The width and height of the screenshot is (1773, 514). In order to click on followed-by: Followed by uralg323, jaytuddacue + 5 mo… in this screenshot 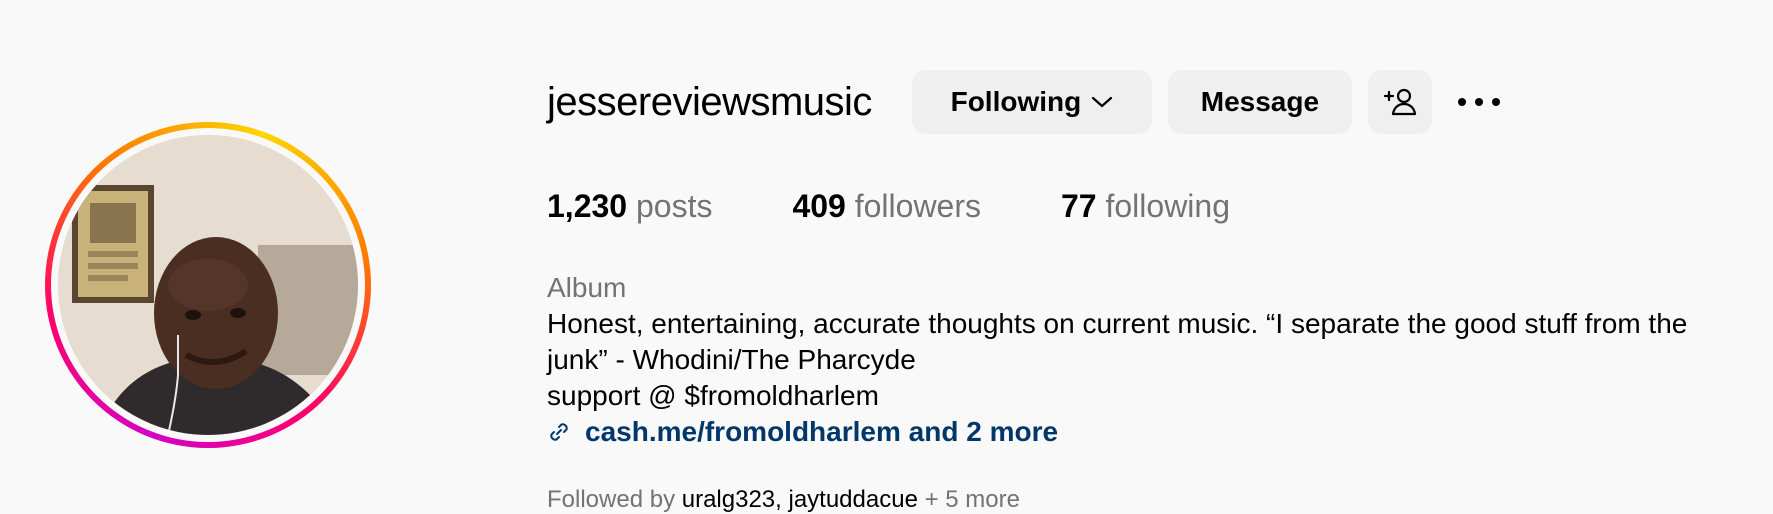, I will do `click(783, 500)`.